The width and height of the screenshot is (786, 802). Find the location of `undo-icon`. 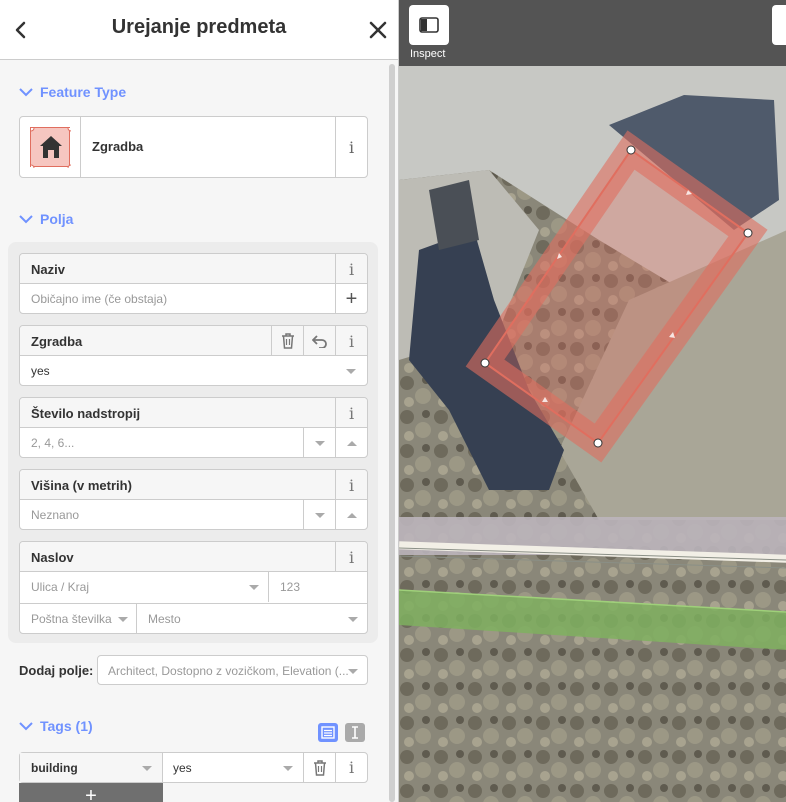

undo-icon is located at coordinates (319, 341).